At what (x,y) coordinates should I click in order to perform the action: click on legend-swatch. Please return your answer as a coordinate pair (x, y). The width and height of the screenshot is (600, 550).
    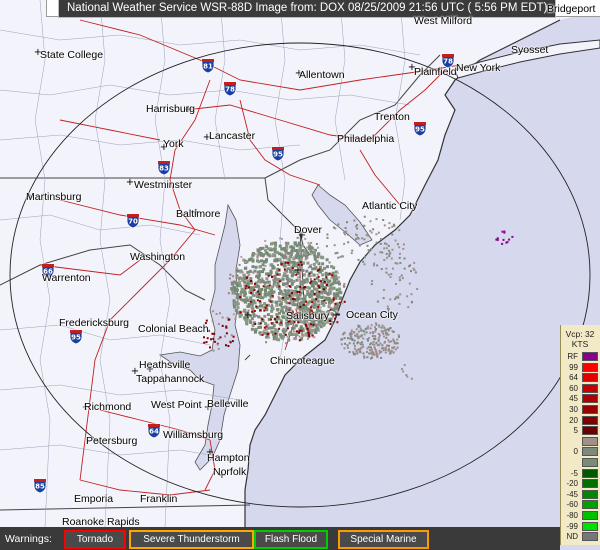
    Looking at the image, I should click on (590, 378).